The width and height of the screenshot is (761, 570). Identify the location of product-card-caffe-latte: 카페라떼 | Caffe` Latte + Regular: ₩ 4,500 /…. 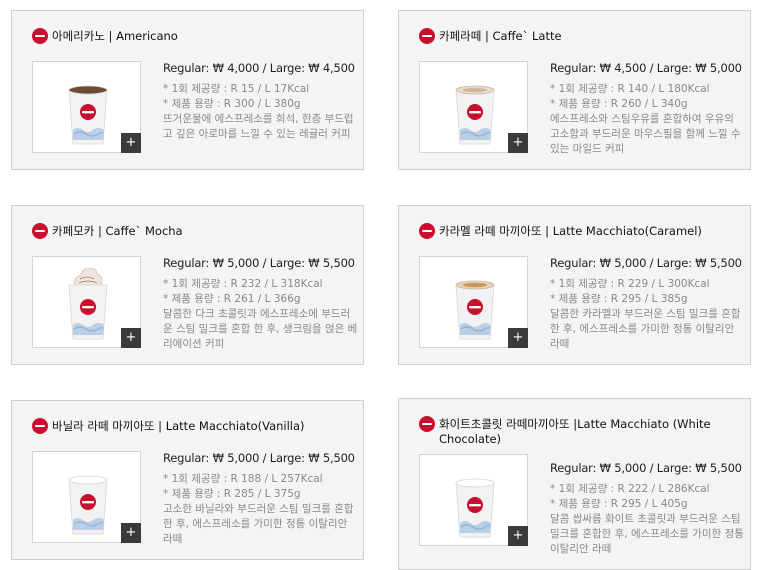
(574, 90).